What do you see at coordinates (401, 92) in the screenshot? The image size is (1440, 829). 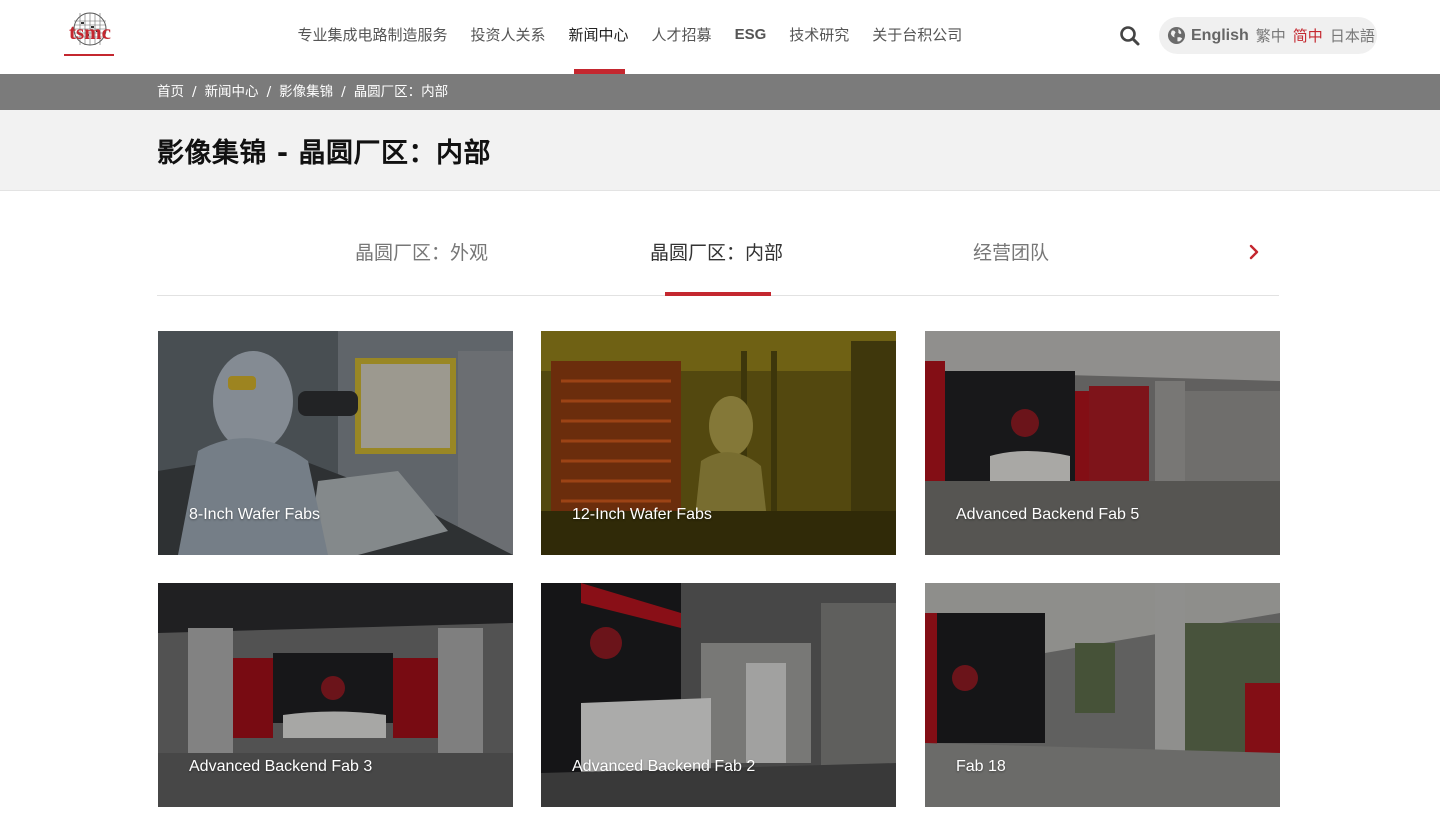 I see `breadcrumb-current: 晶圆厂区：内部` at bounding box center [401, 92].